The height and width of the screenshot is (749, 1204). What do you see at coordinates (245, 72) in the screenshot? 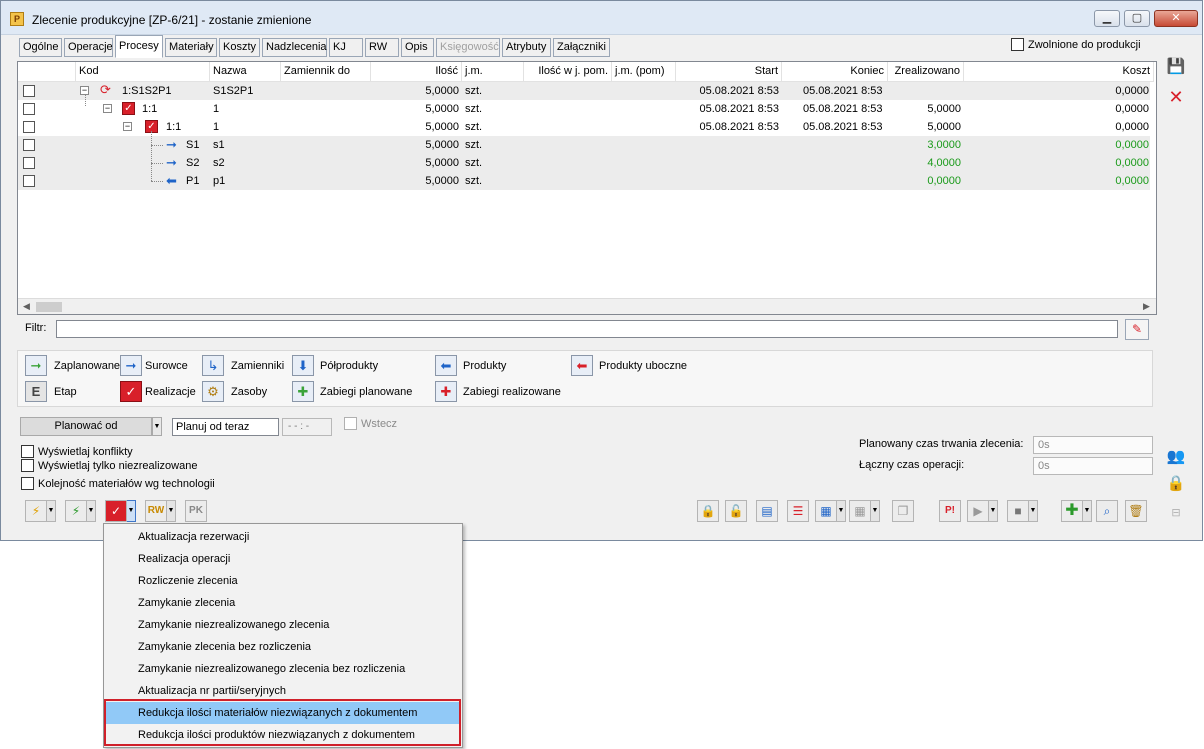
I see `grid-header-nazwa: Nazwa` at bounding box center [245, 72].